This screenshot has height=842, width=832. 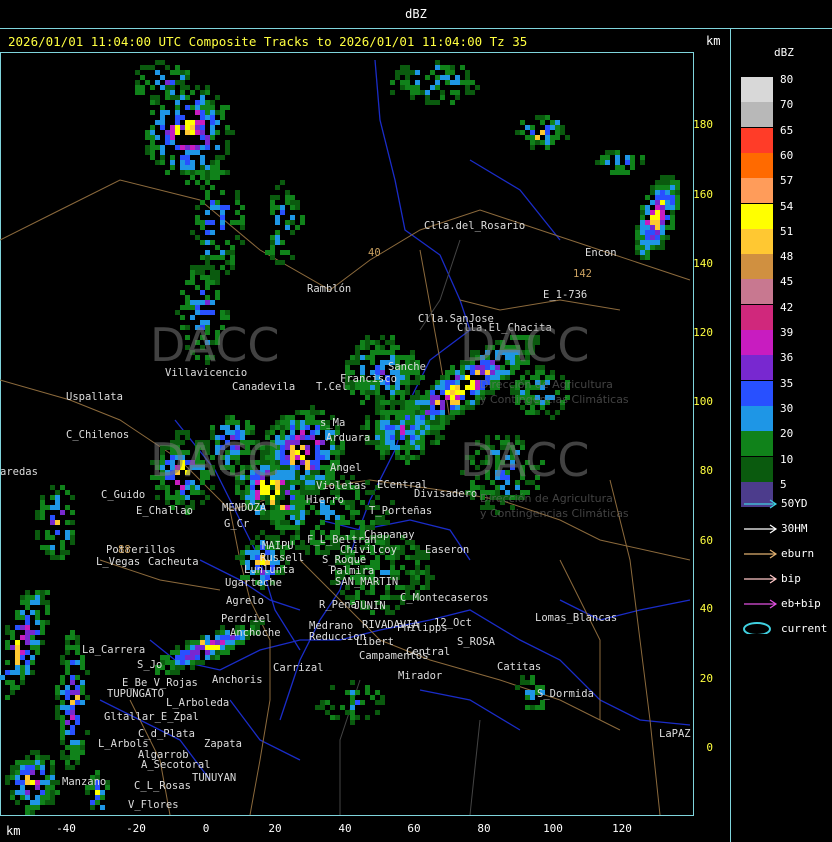 I want to click on place-label: SAN_MARTIN, so click(x=366, y=582).